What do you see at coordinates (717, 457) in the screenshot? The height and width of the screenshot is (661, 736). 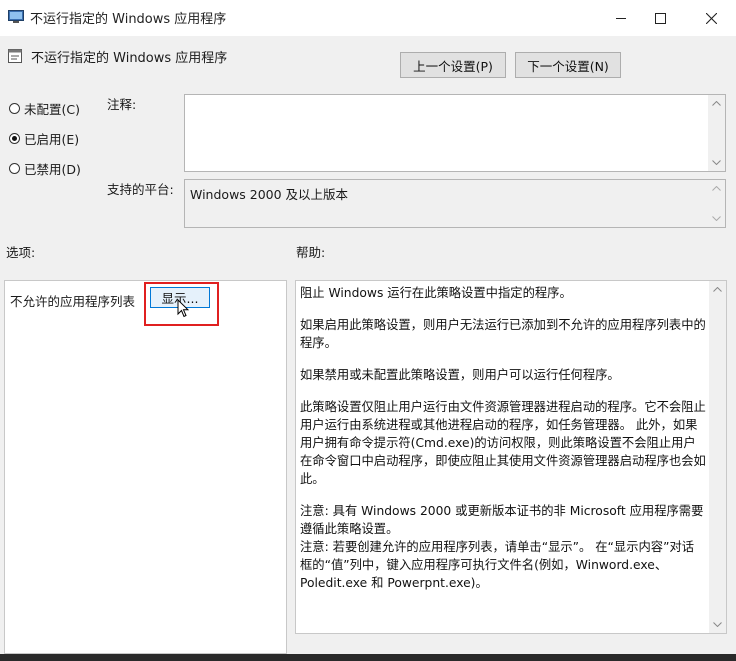 I see `help-scrollbar` at bounding box center [717, 457].